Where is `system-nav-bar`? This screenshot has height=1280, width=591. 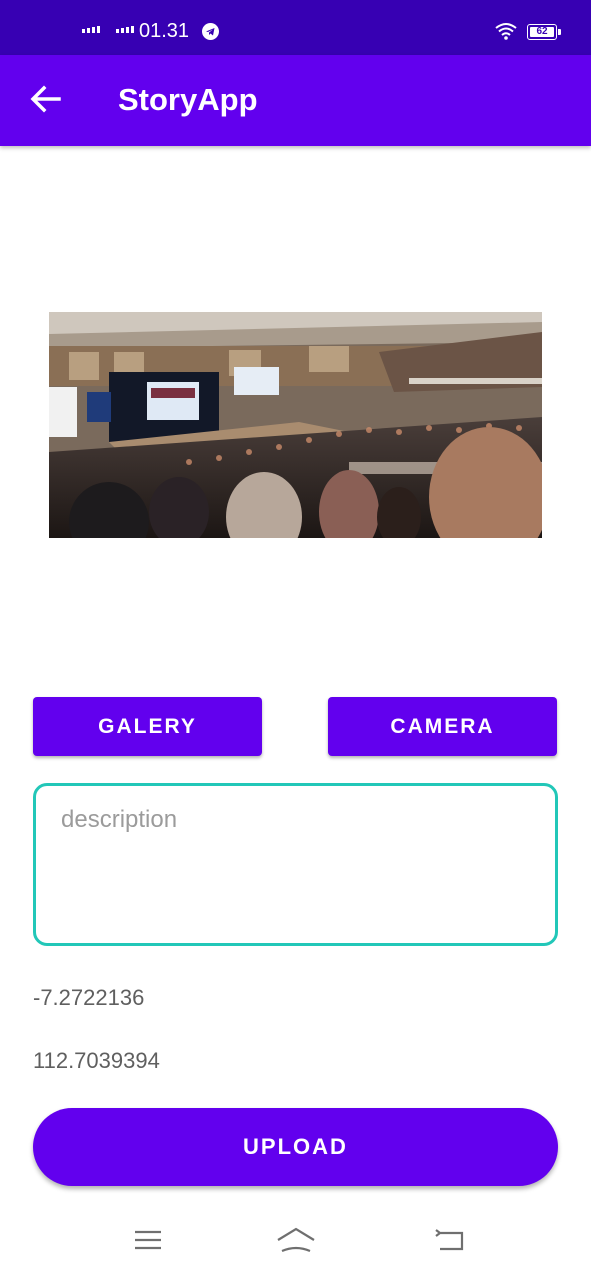
system-nav-bar is located at coordinates (295, 1242).